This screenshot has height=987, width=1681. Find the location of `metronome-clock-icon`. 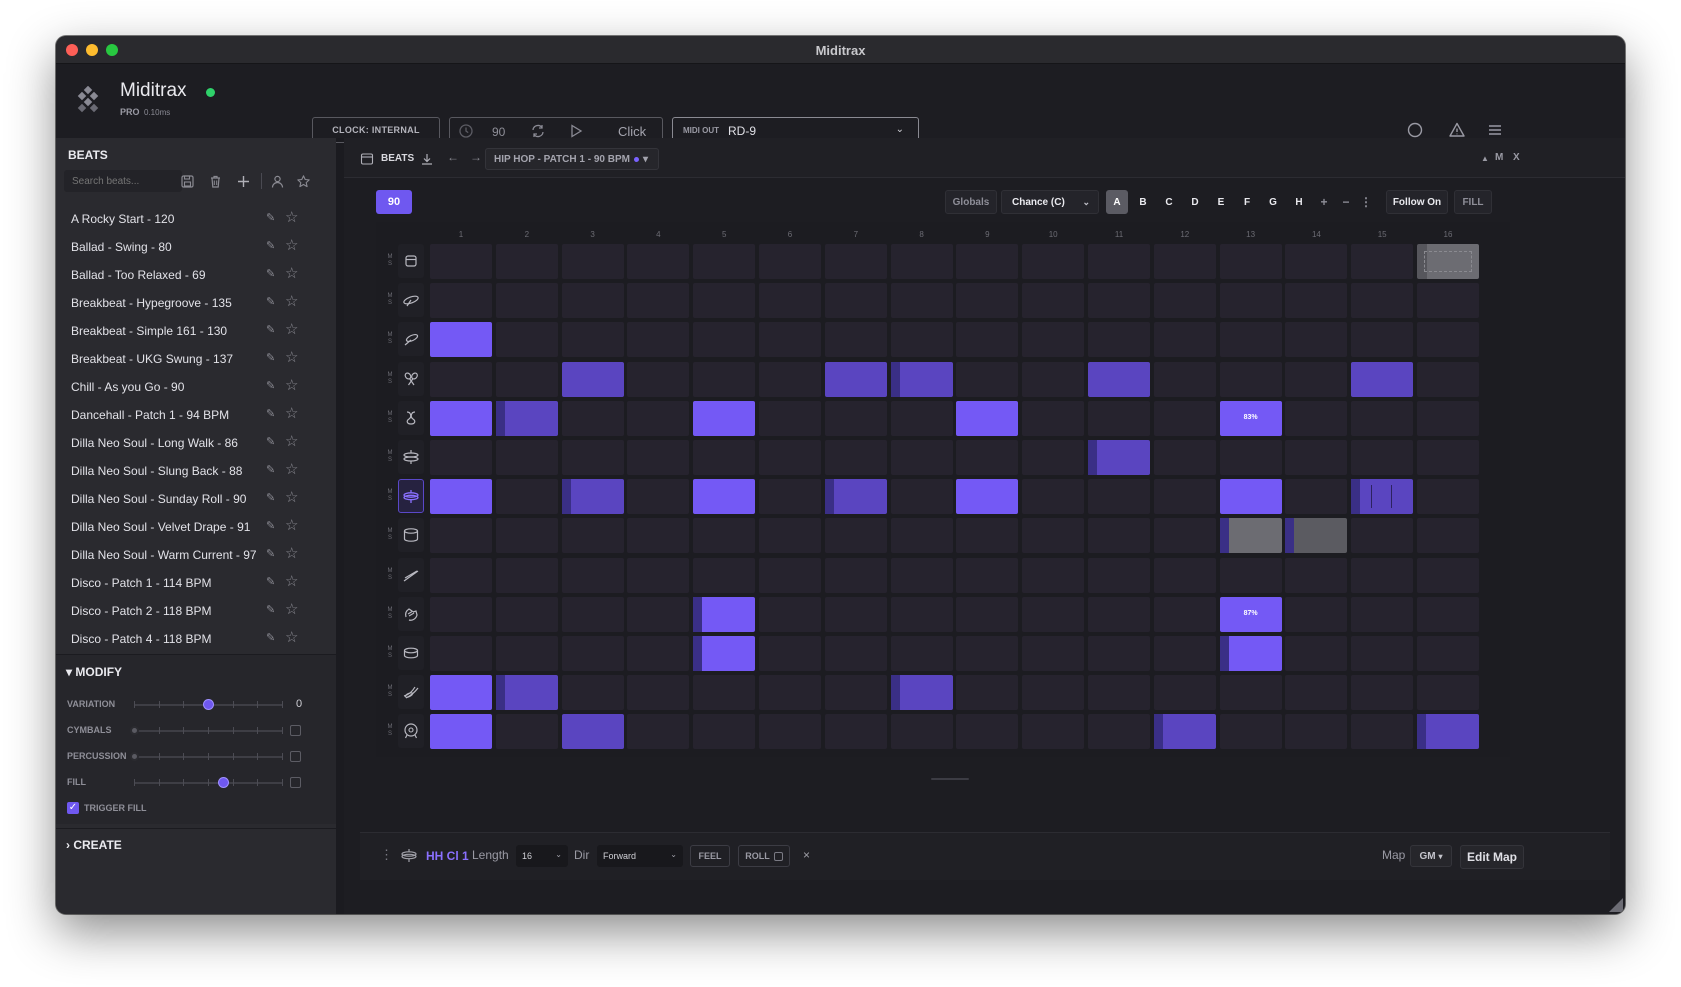

metronome-clock-icon is located at coordinates (466, 131).